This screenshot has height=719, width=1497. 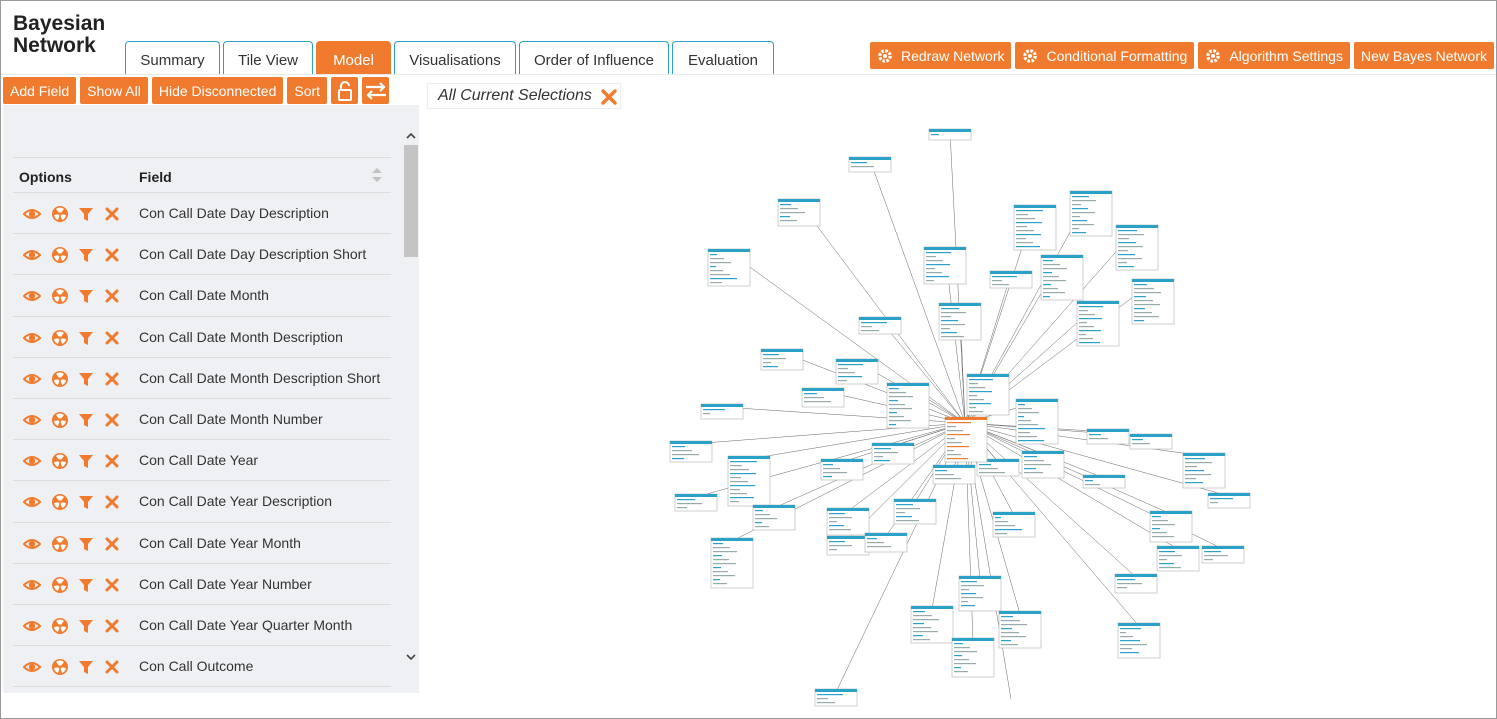 What do you see at coordinates (40, 90) in the screenshot?
I see `add-field-button: Add Field` at bounding box center [40, 90].